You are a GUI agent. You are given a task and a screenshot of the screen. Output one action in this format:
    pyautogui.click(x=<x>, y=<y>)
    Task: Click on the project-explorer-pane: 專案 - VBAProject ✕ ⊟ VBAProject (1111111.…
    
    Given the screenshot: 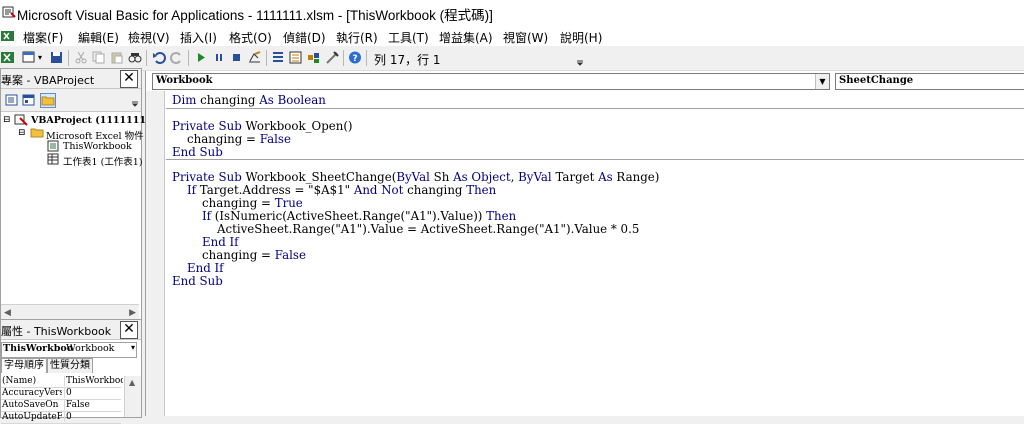 What is the action you would take?
    pyautogui.click(x=77, y=194)
    